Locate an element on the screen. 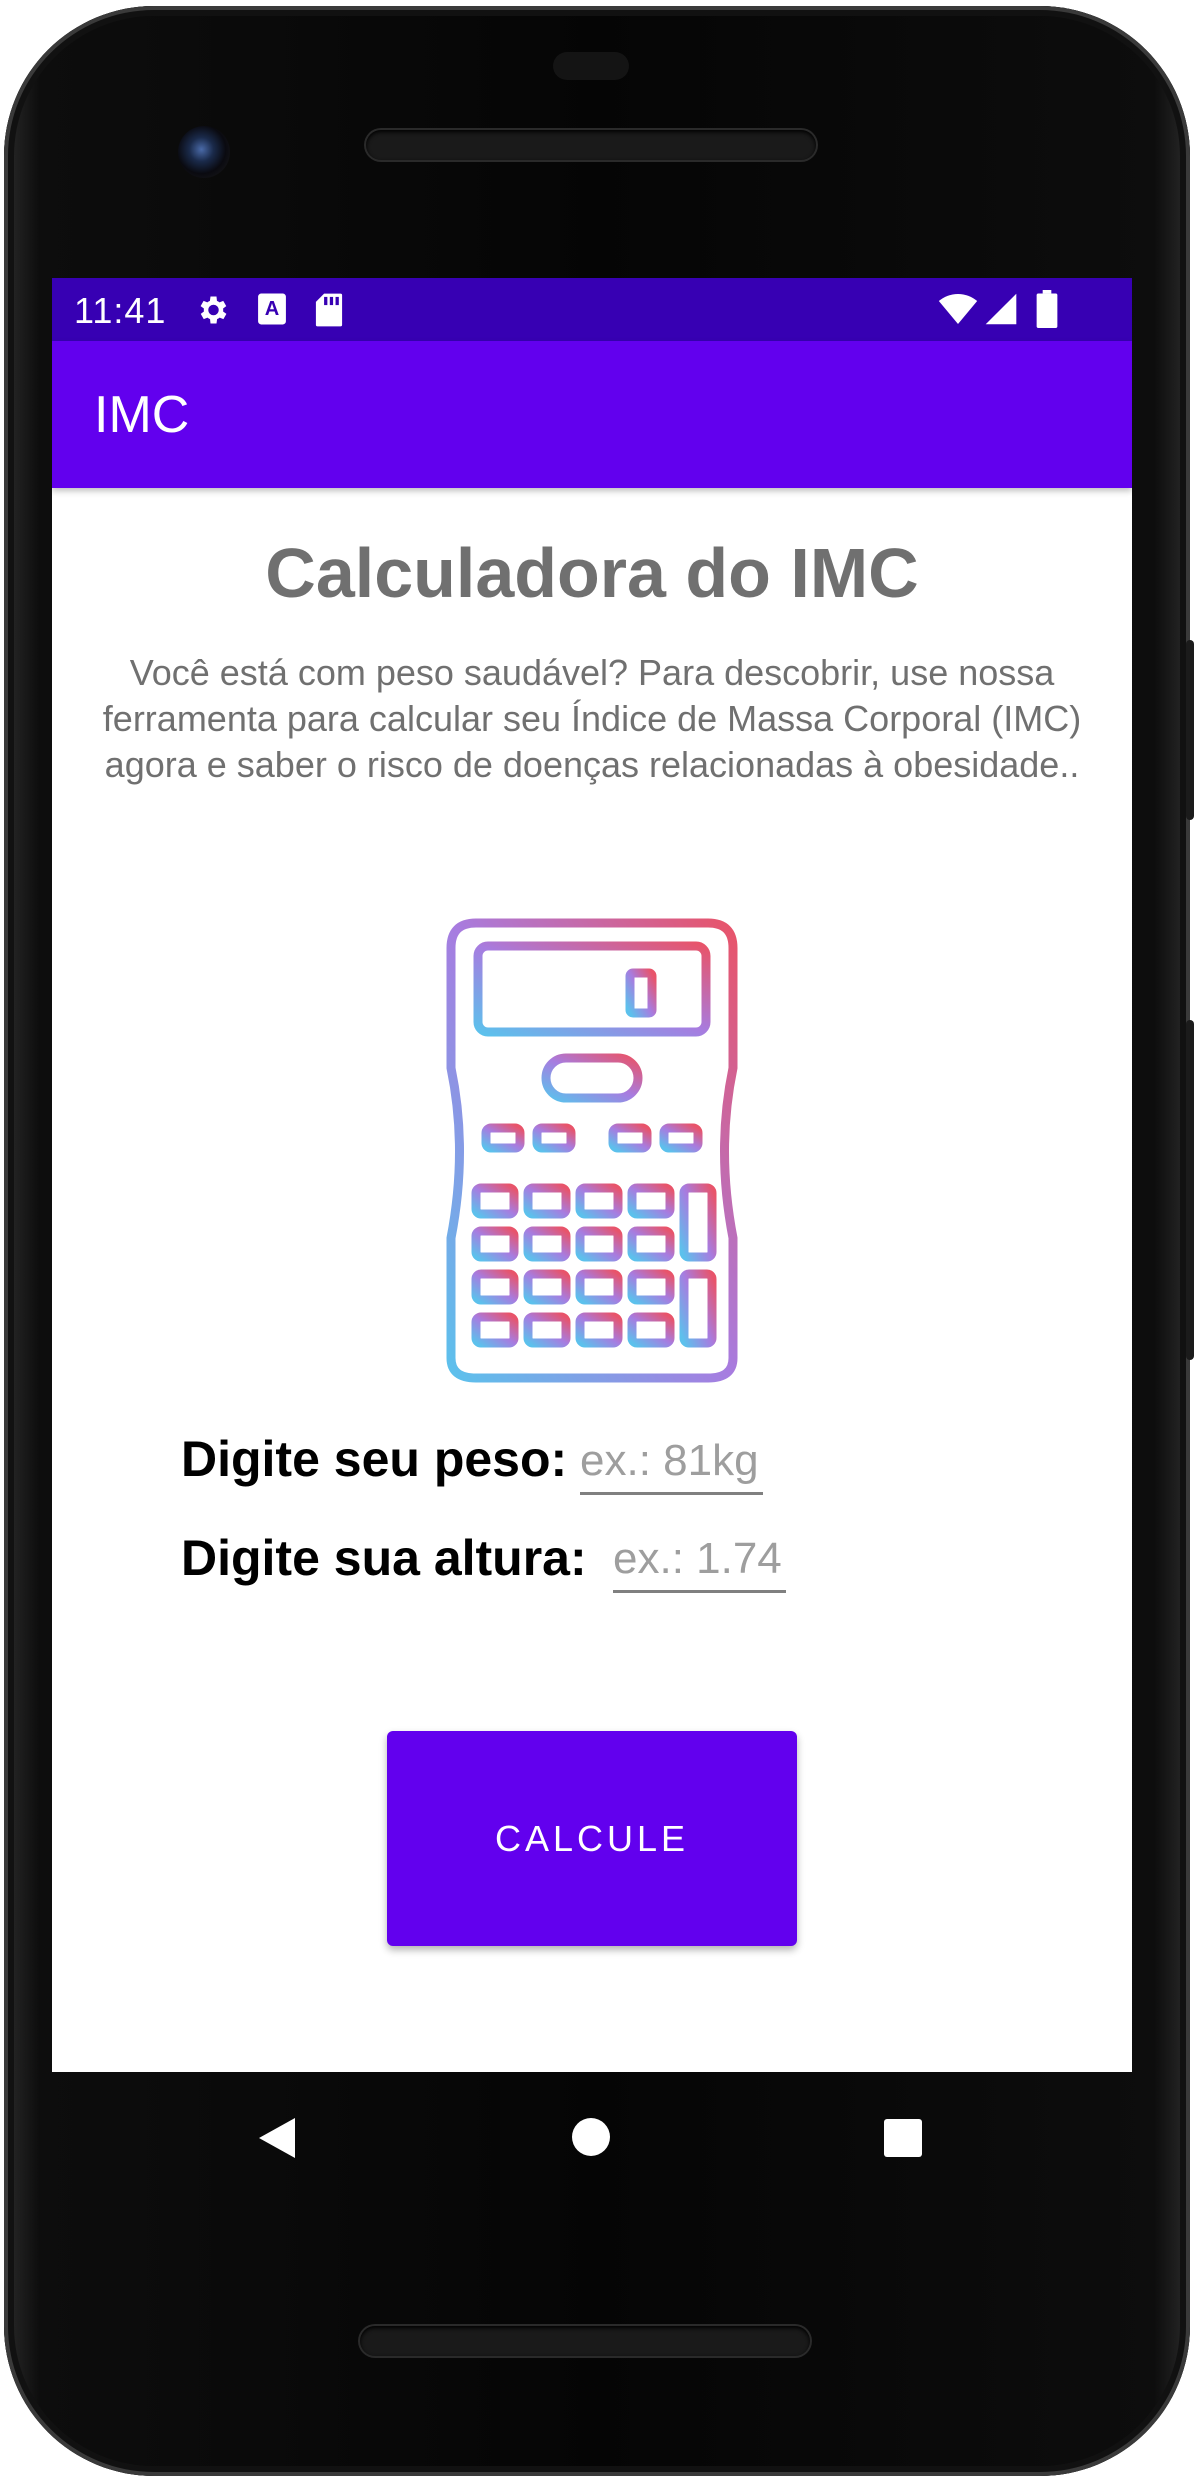  sd-card-icon is located at coordinates (329, 312).